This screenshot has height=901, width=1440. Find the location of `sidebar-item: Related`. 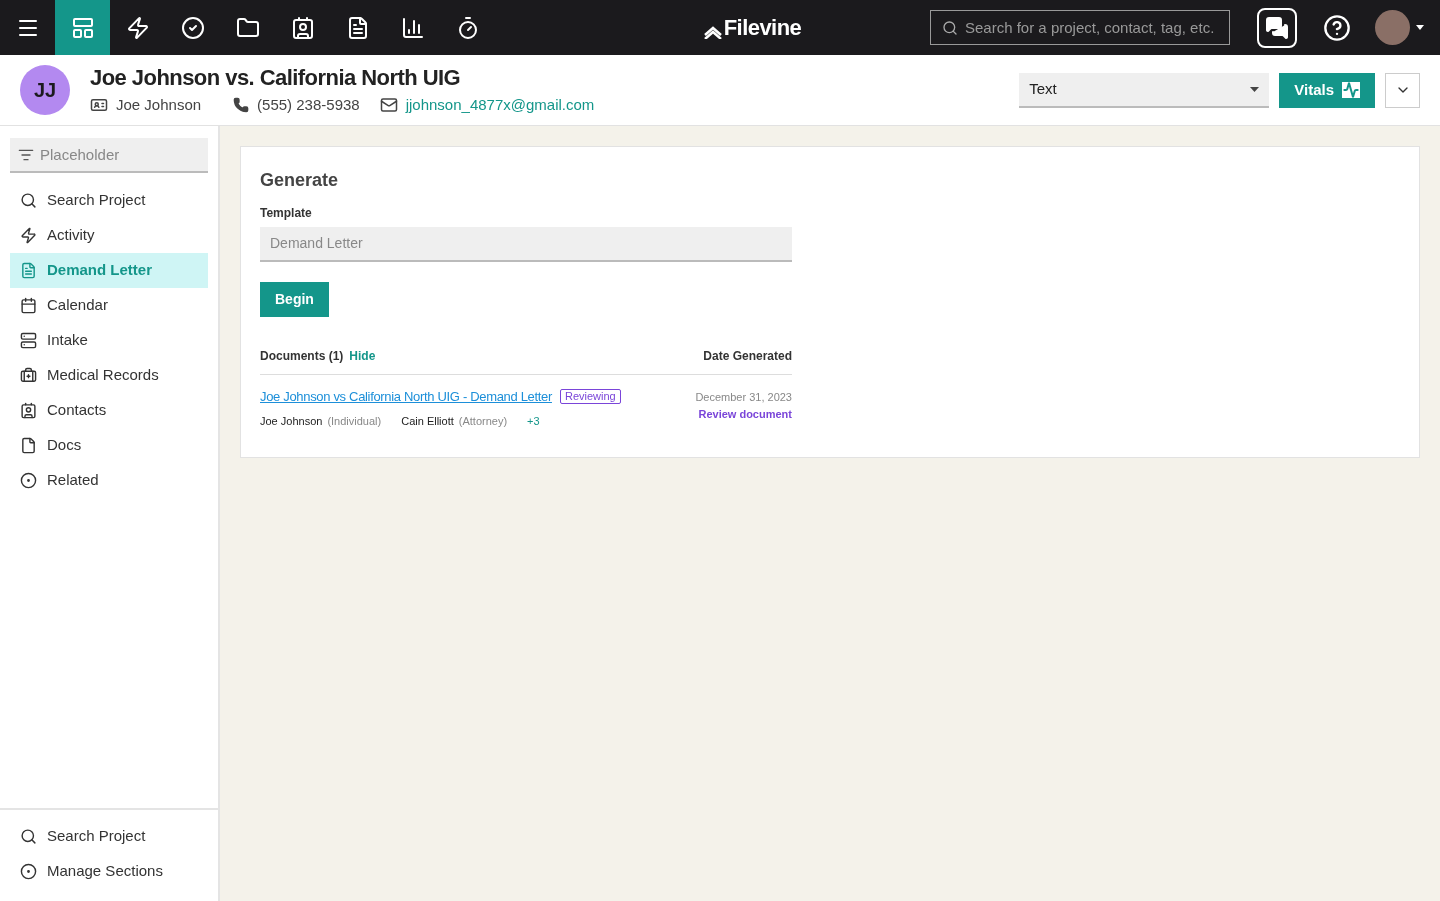

sidebar-item: Related is located at coordinates (109, 480).